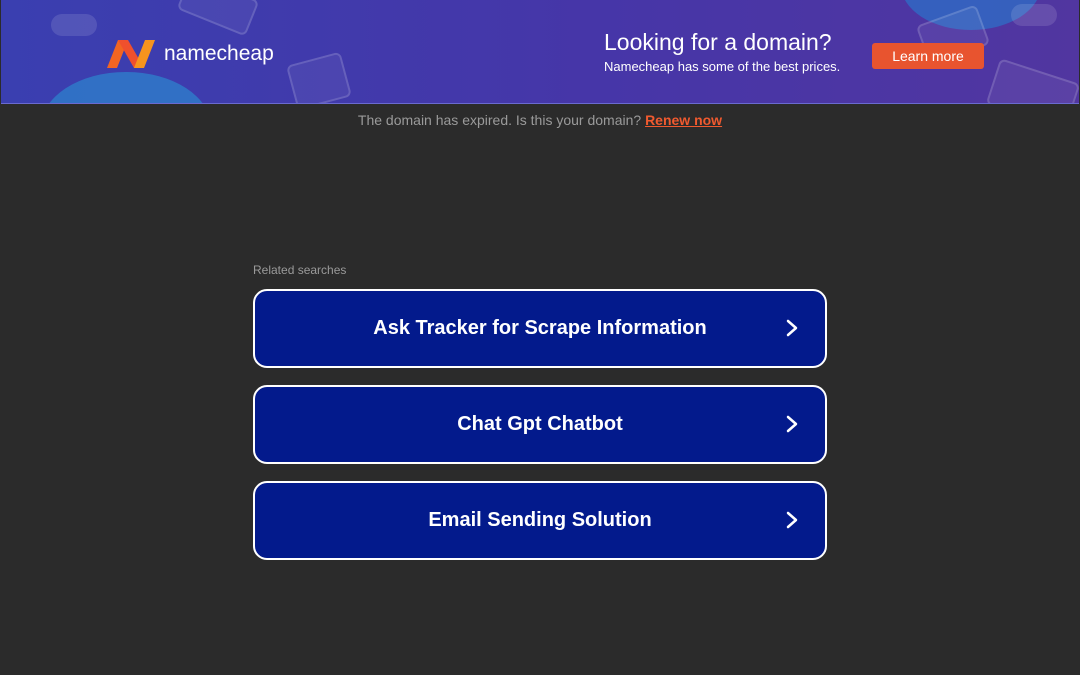 This screenshot has width=1080, height=675. What do you see at coordinates (126, 87) in the screenshot?
I see `decorative-circle` at bounding box center [126, 87].